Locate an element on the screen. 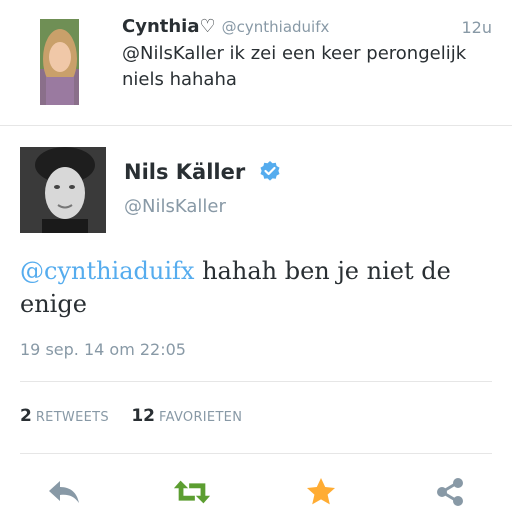  reply-author-name: Cynthia♡ is located at coordinates (169, 26).